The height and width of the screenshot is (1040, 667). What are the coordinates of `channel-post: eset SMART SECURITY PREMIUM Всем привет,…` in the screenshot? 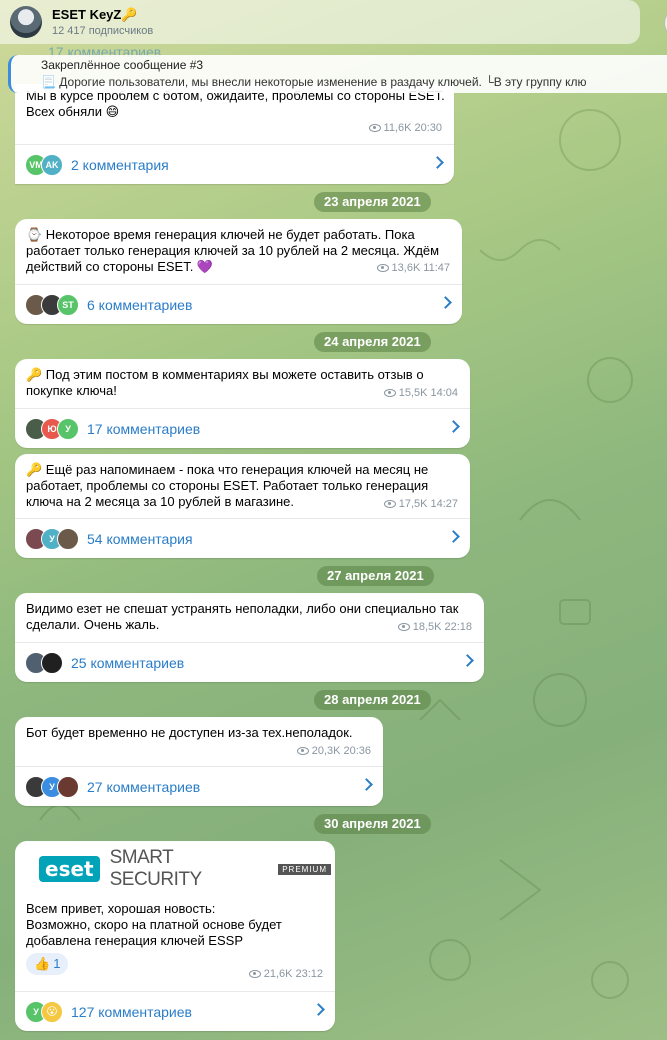 It's located at (175, 936).